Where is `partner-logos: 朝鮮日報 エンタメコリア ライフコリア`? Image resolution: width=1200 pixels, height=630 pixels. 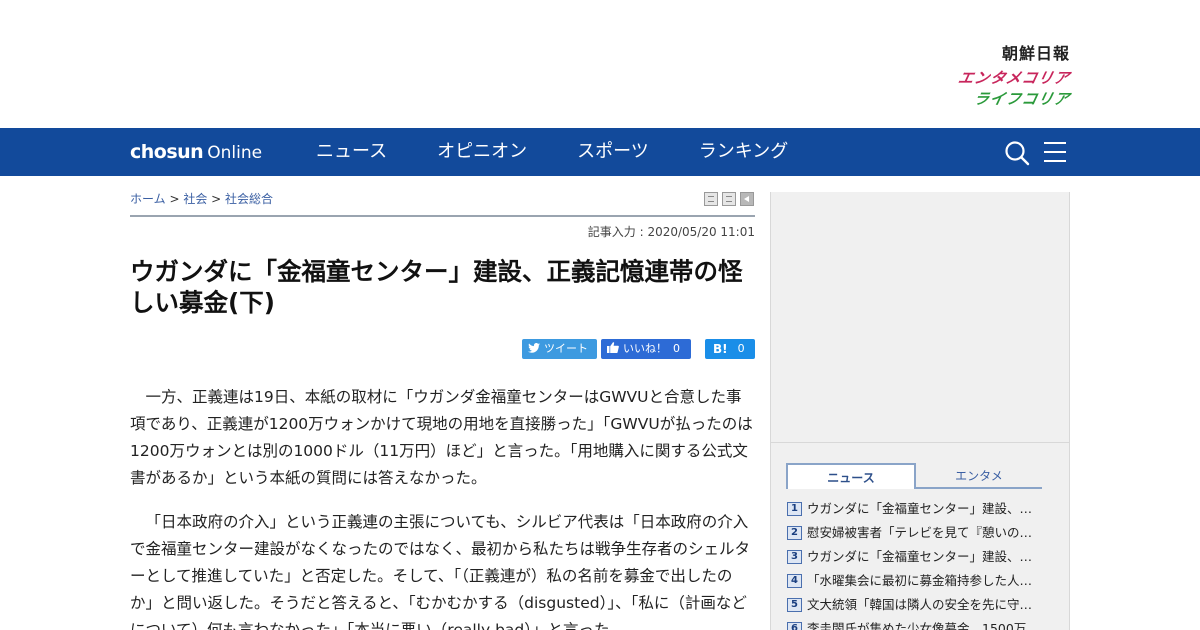 partner-logos: 朝鮮日報 エンタメコリア ライフコリア is located at coordinates (1000, 76).